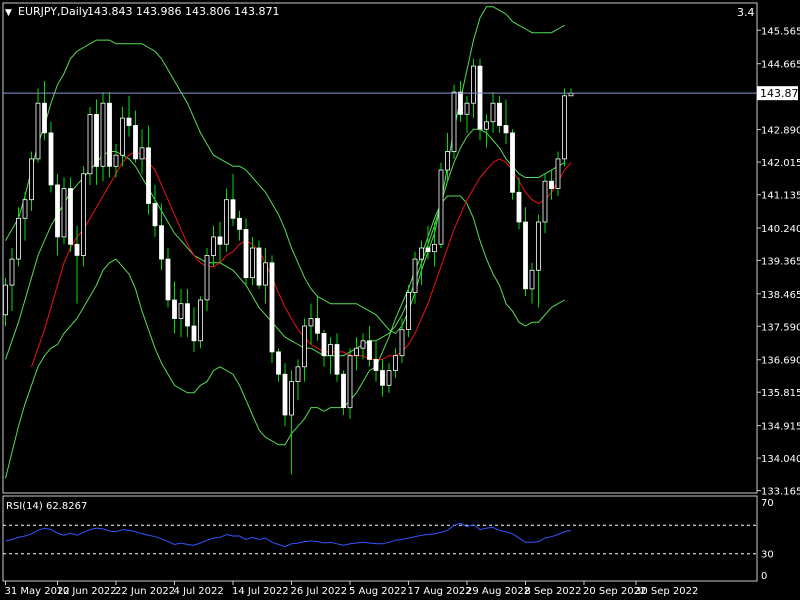 Image resolution: width=800 pixels, height=600 pixels. What do you see at coordinates (378, 591) in the screenshot?
I see `time-tick-label: 5 Aug 2022` at bounding box center [378, 591].